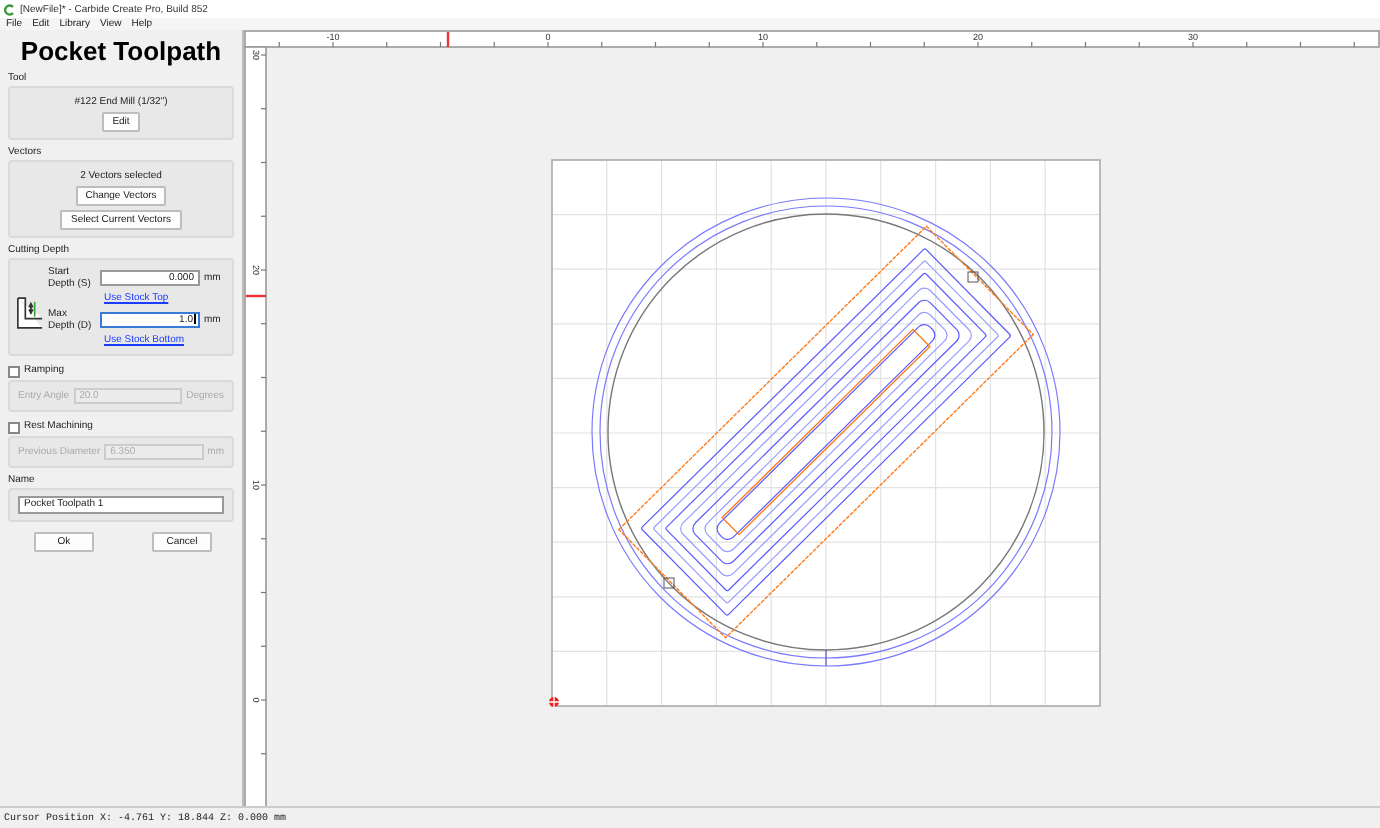 This screenshot has height=828, width=1380. I want to click on panel-title: Pocket Toolpath, so click(121, 52).